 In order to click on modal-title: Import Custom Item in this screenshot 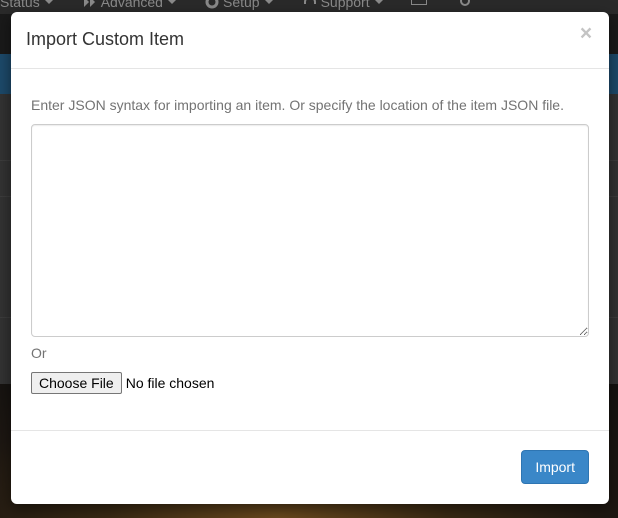, I will do `click(105, 39)`.